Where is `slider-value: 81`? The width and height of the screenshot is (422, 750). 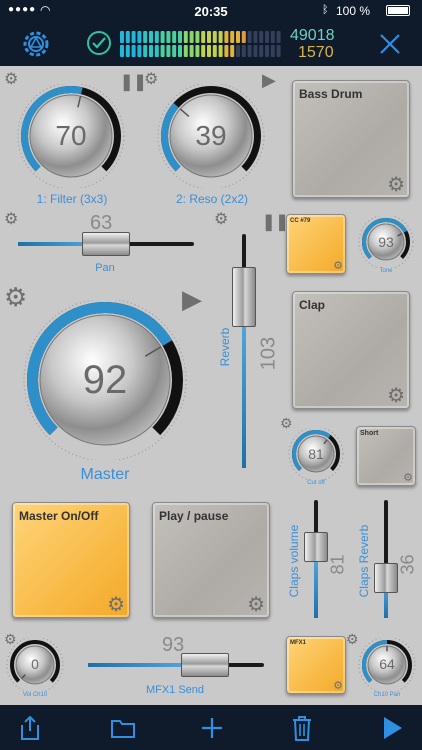 slider-value: 81 is located at coordinates (337, 564).